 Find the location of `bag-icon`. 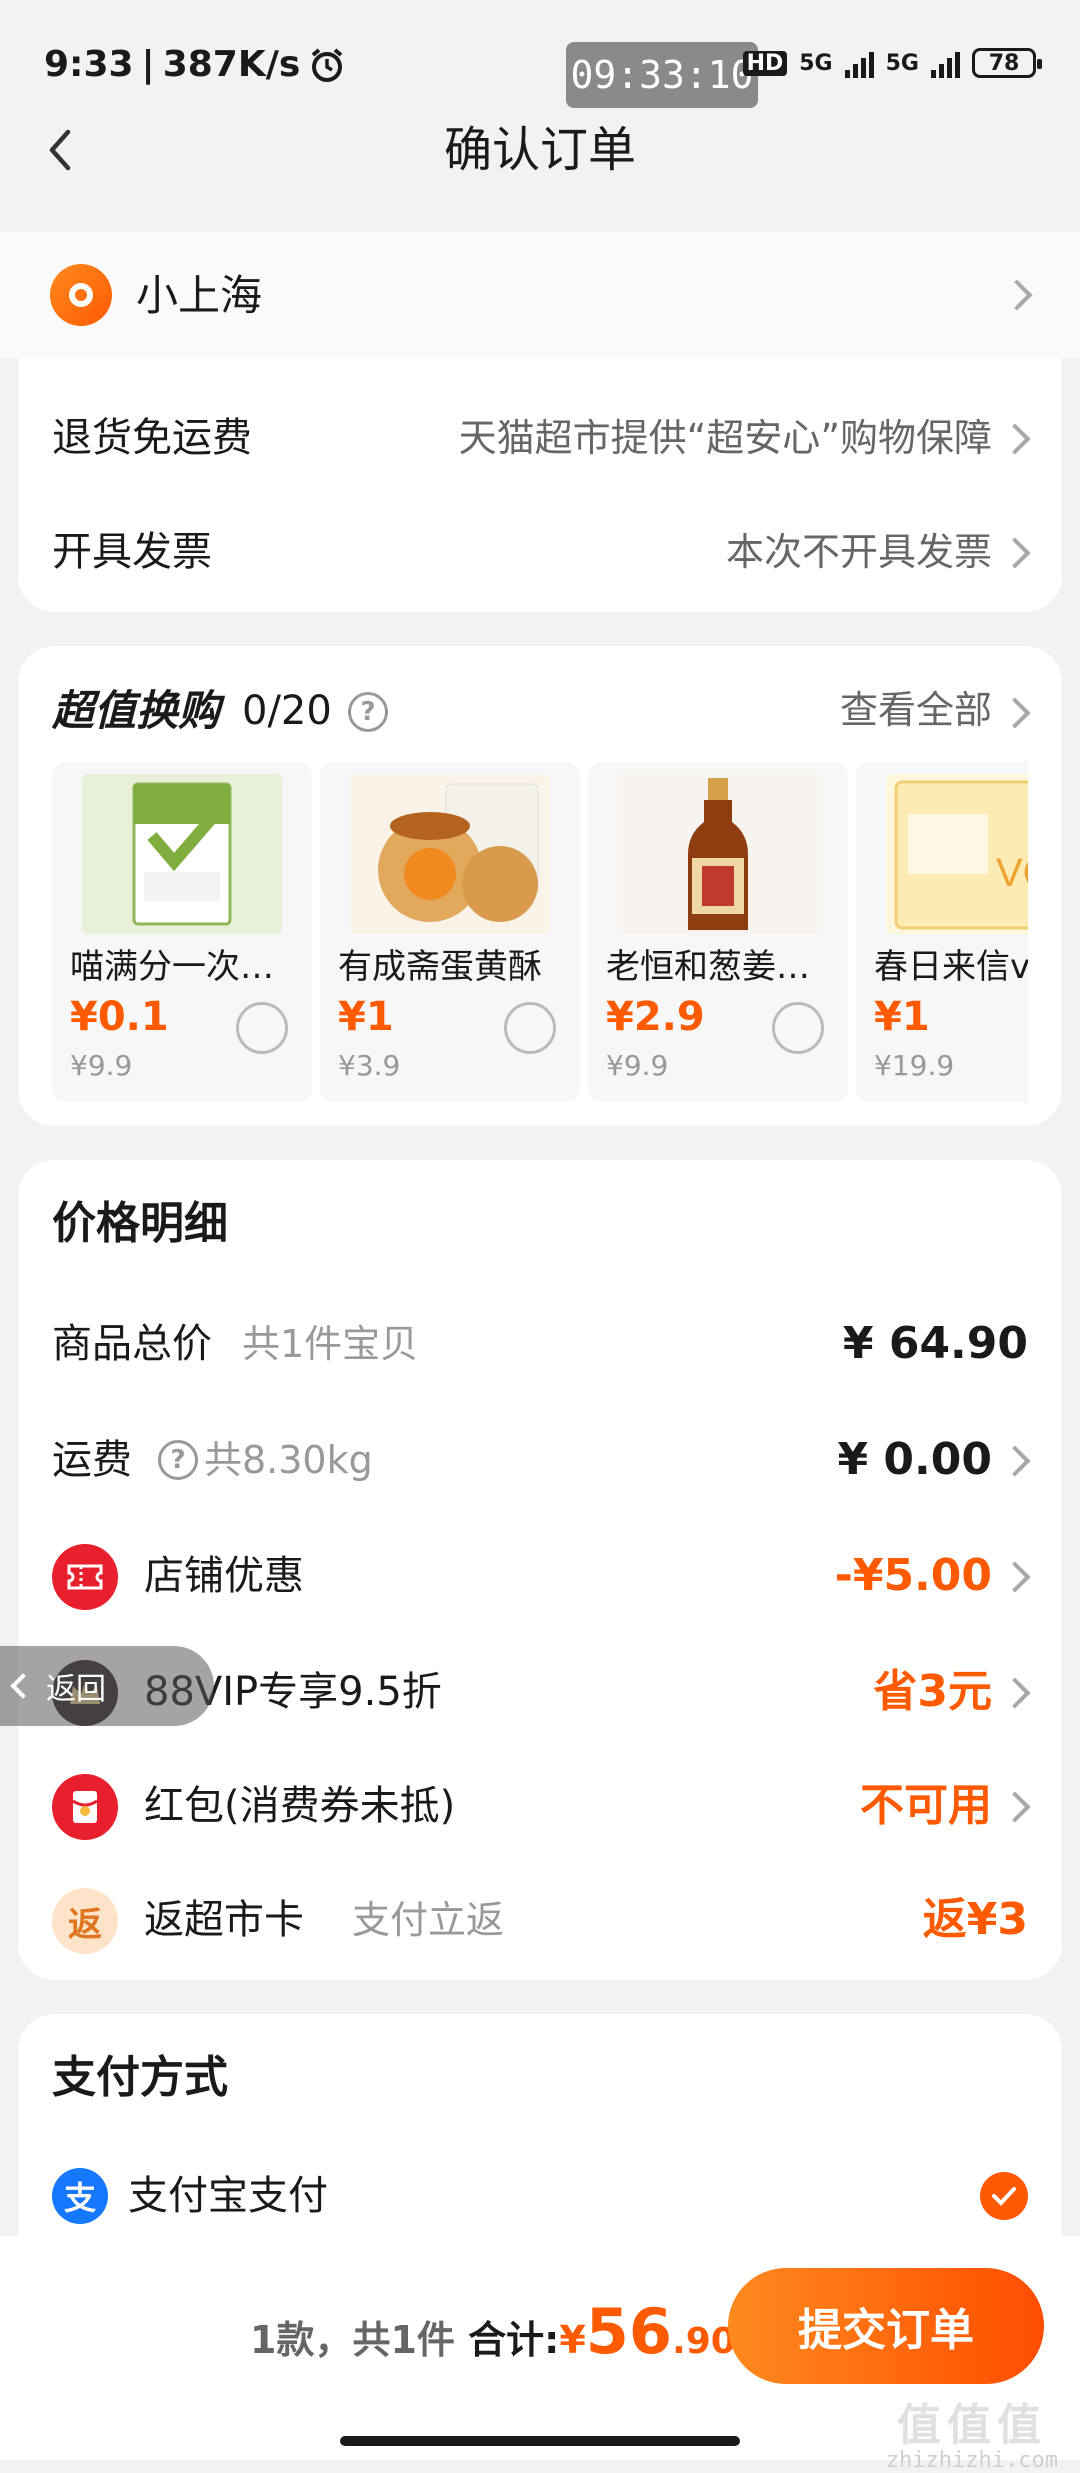

bag-icon is located at coordinates (182, 854).